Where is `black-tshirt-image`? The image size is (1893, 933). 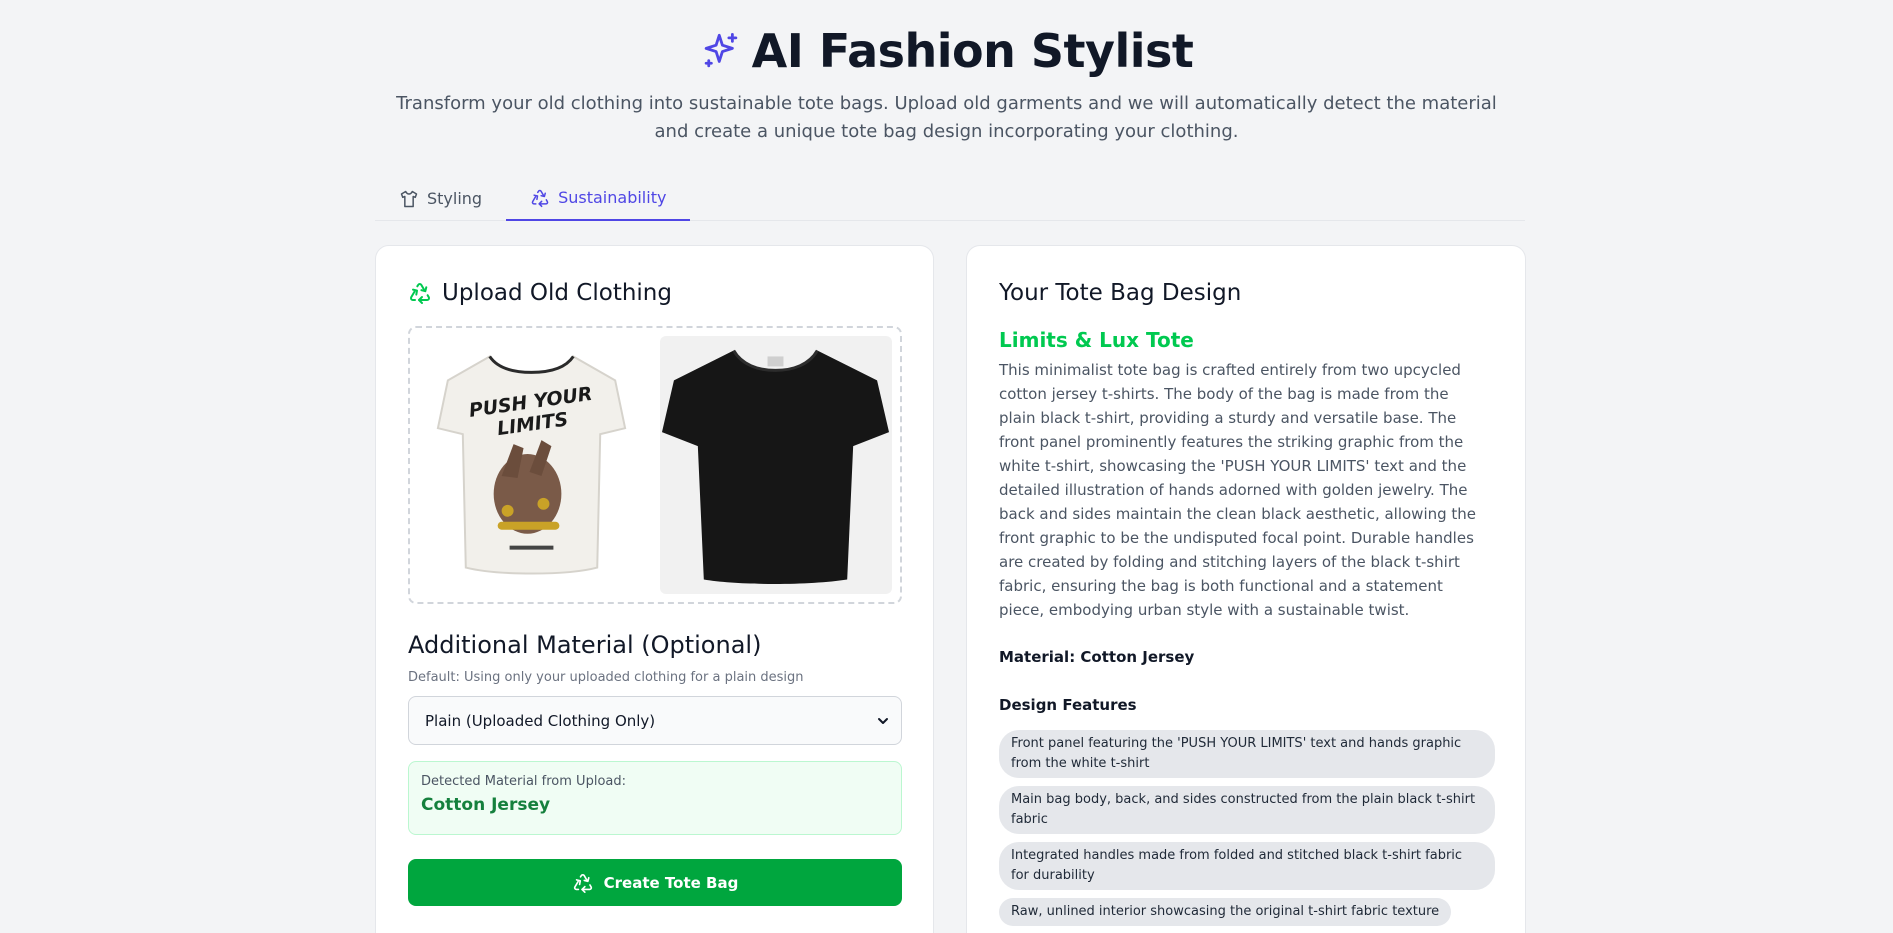 black-tshirt-image is located at coordinates (775, 466).